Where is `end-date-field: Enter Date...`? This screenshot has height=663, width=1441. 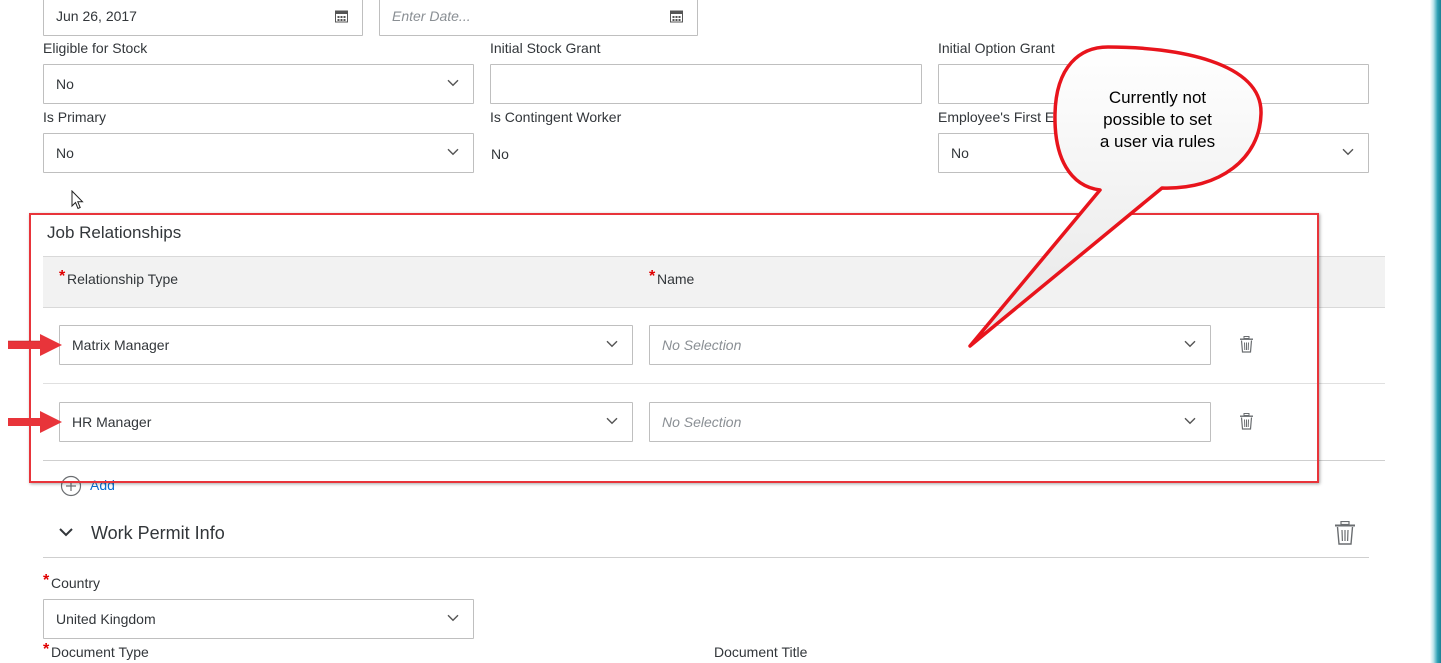
end-date-field: Enter Date... is located at coordinates (538, 18).